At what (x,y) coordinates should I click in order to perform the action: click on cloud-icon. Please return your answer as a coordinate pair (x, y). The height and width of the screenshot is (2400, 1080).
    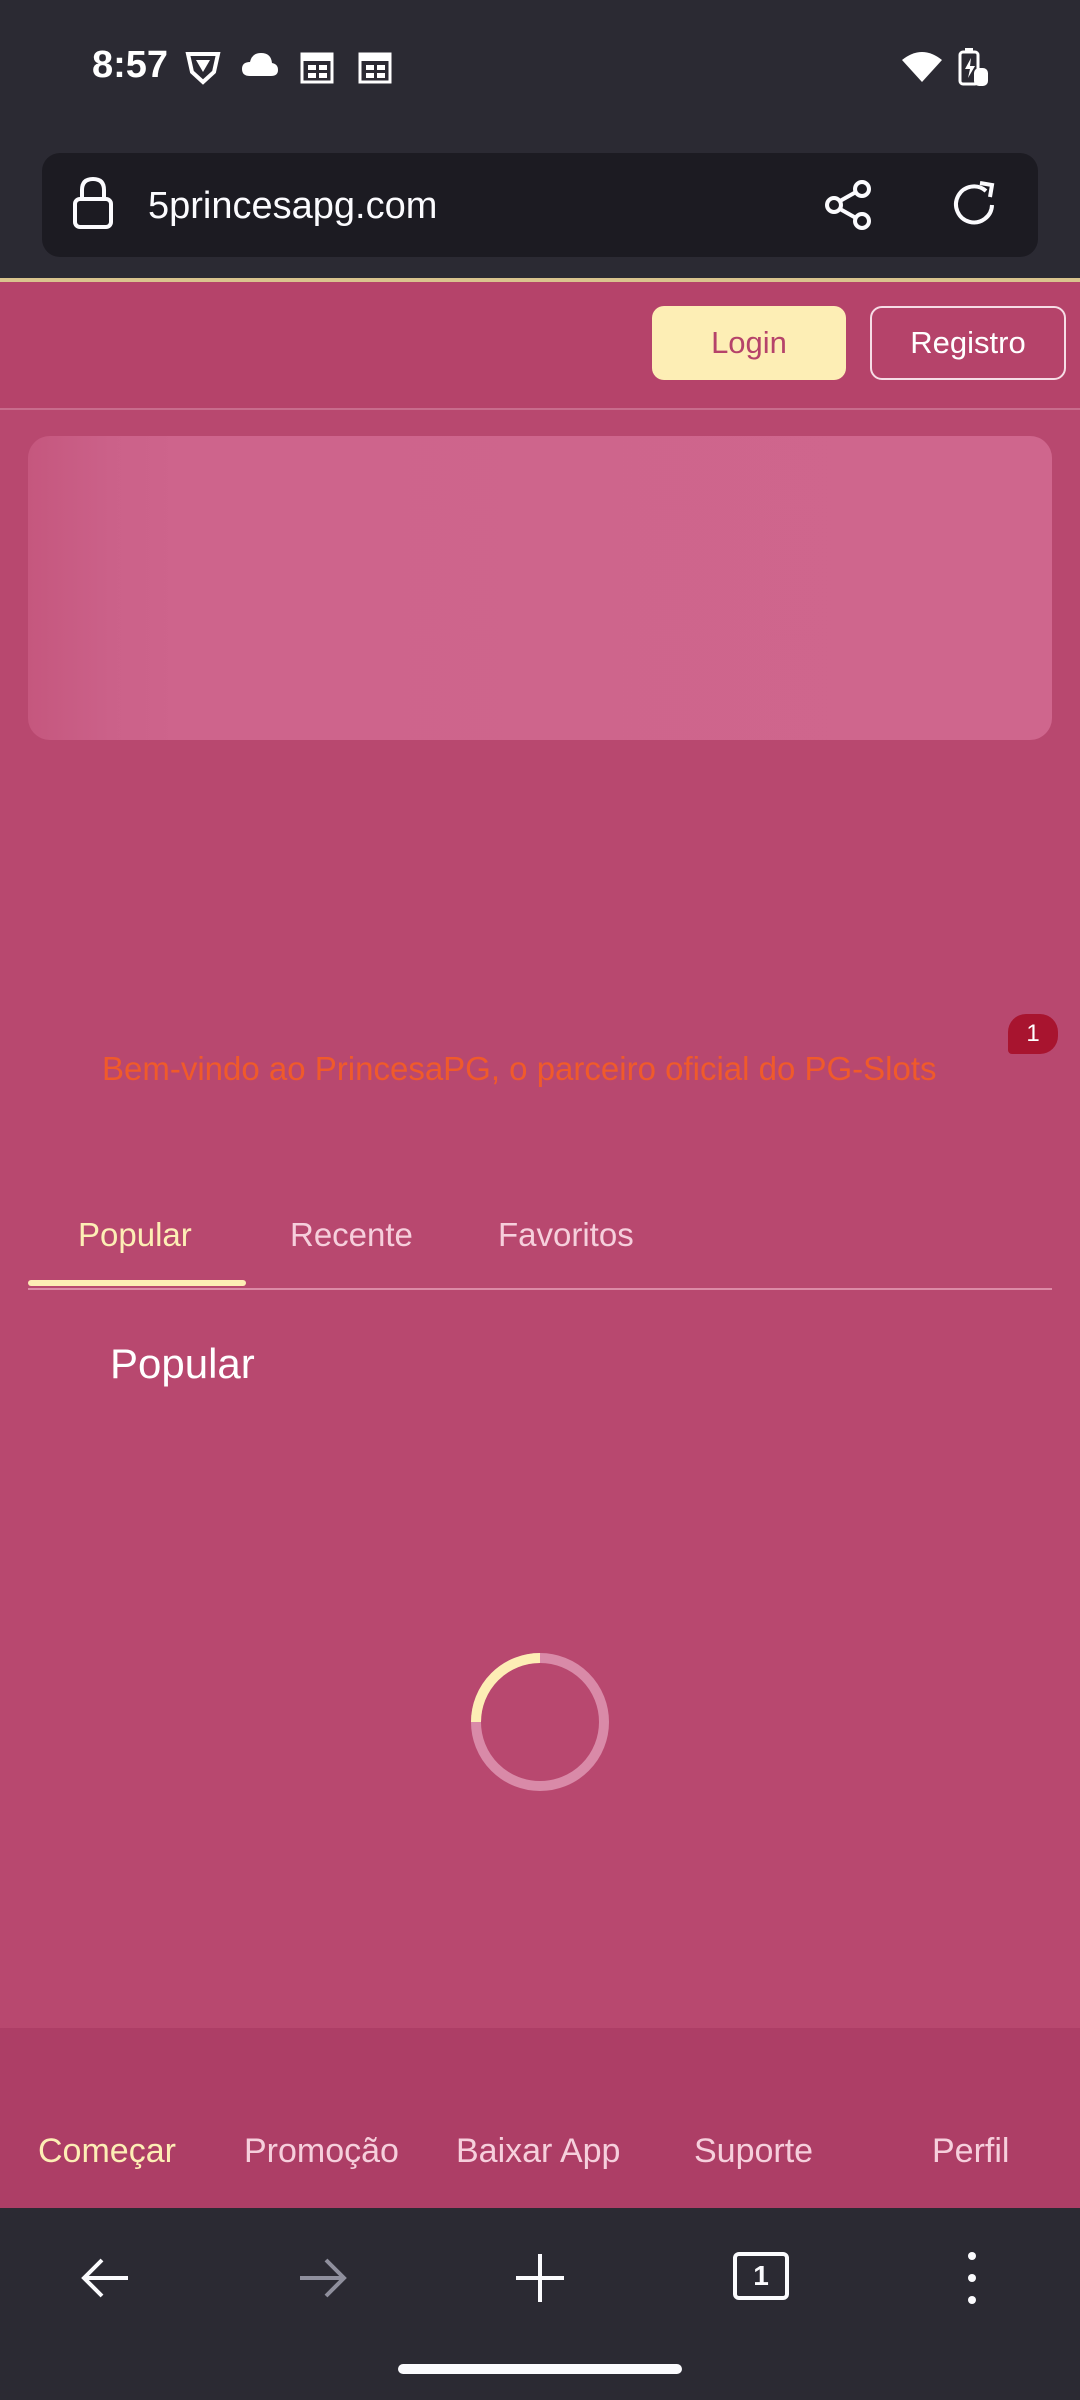
    Looking at the image, I should click on (260, 64).